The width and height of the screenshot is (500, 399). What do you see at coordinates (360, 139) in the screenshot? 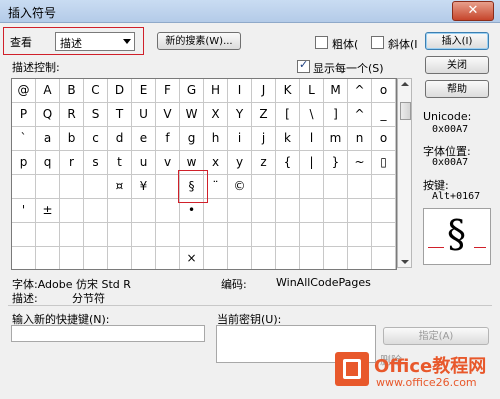
I see `symbol-cell: n` at bounding box center [360, 139].